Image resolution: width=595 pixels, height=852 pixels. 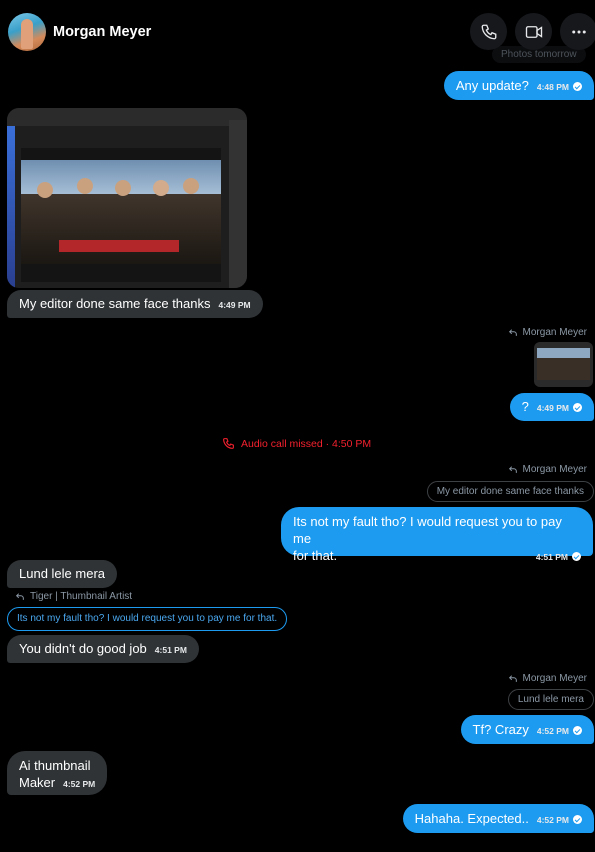 What do you see at coordinates (83, 648) in the screenshot?
I see `message-text: You didn't do good job` at bounding box center [83, 648].